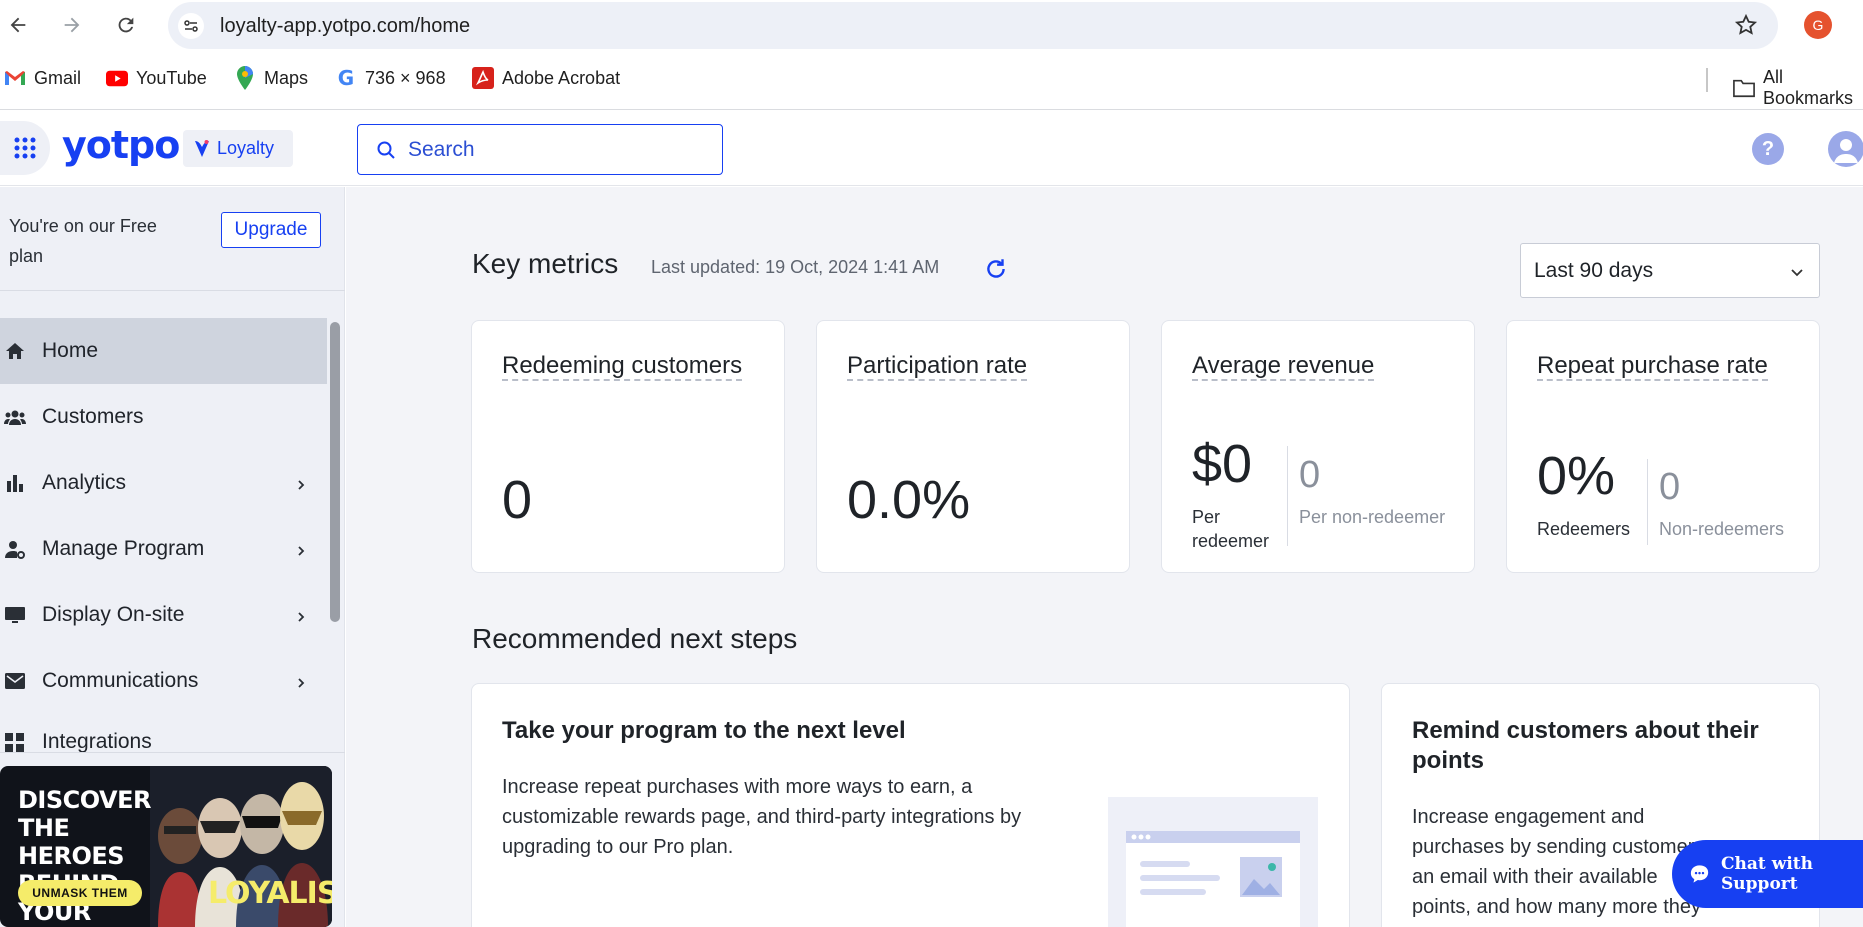 This screenshot has width=1863, height=927. I want to click on metric-card-redeeming-customers: Redeeming customers 0, so click(628, 446).